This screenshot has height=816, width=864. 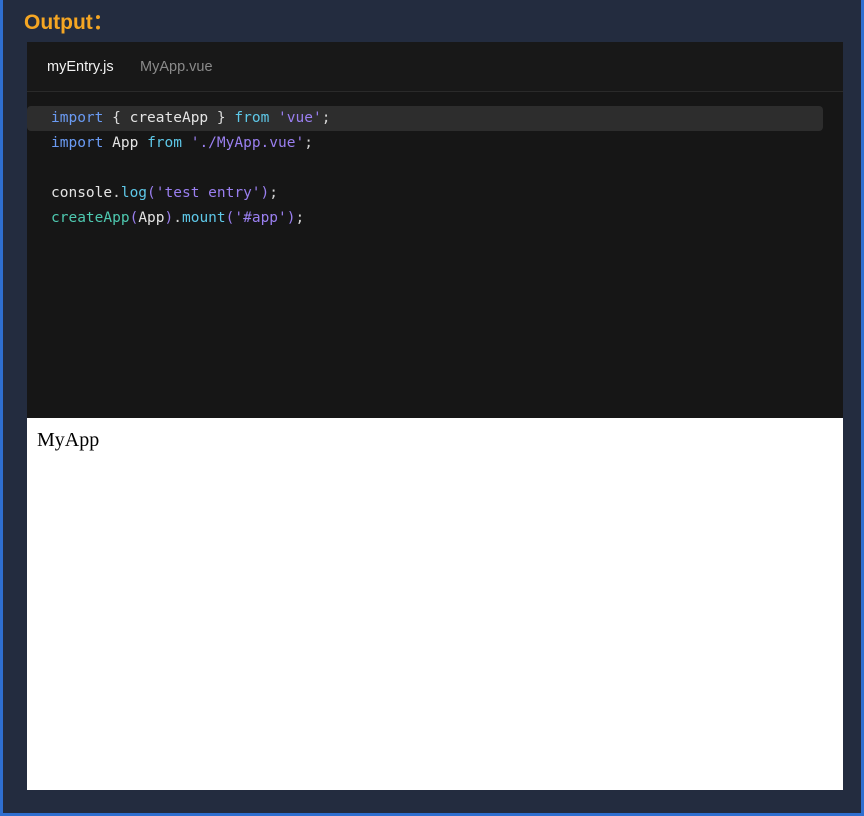 I want to click on code-line: console.log('test entry');, so click(x=435, y=193).